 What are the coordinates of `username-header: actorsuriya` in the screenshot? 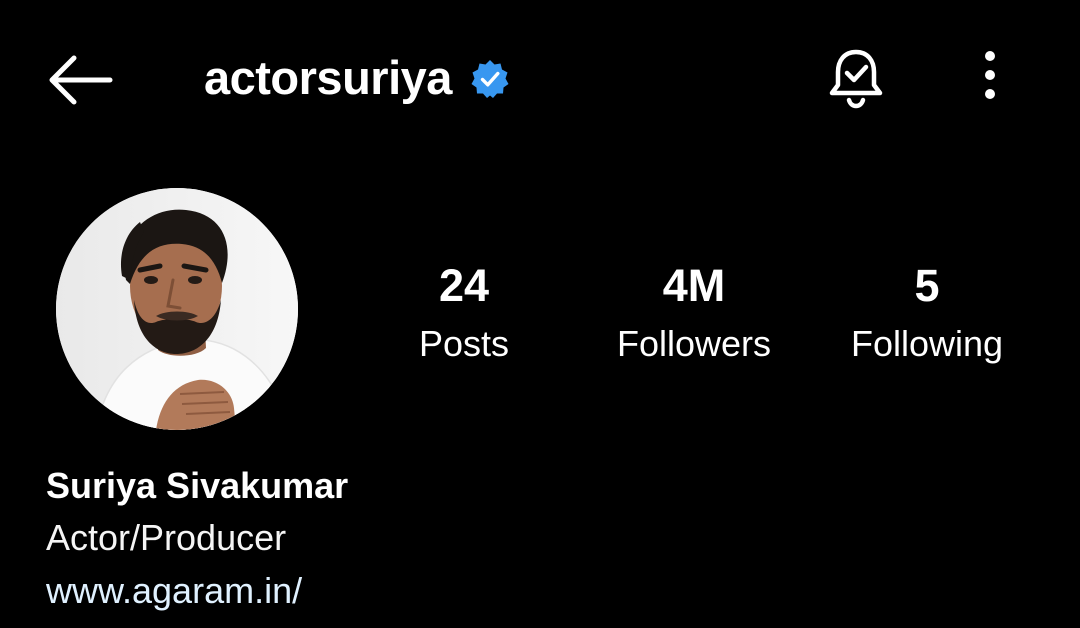 It's located at (357, 78).